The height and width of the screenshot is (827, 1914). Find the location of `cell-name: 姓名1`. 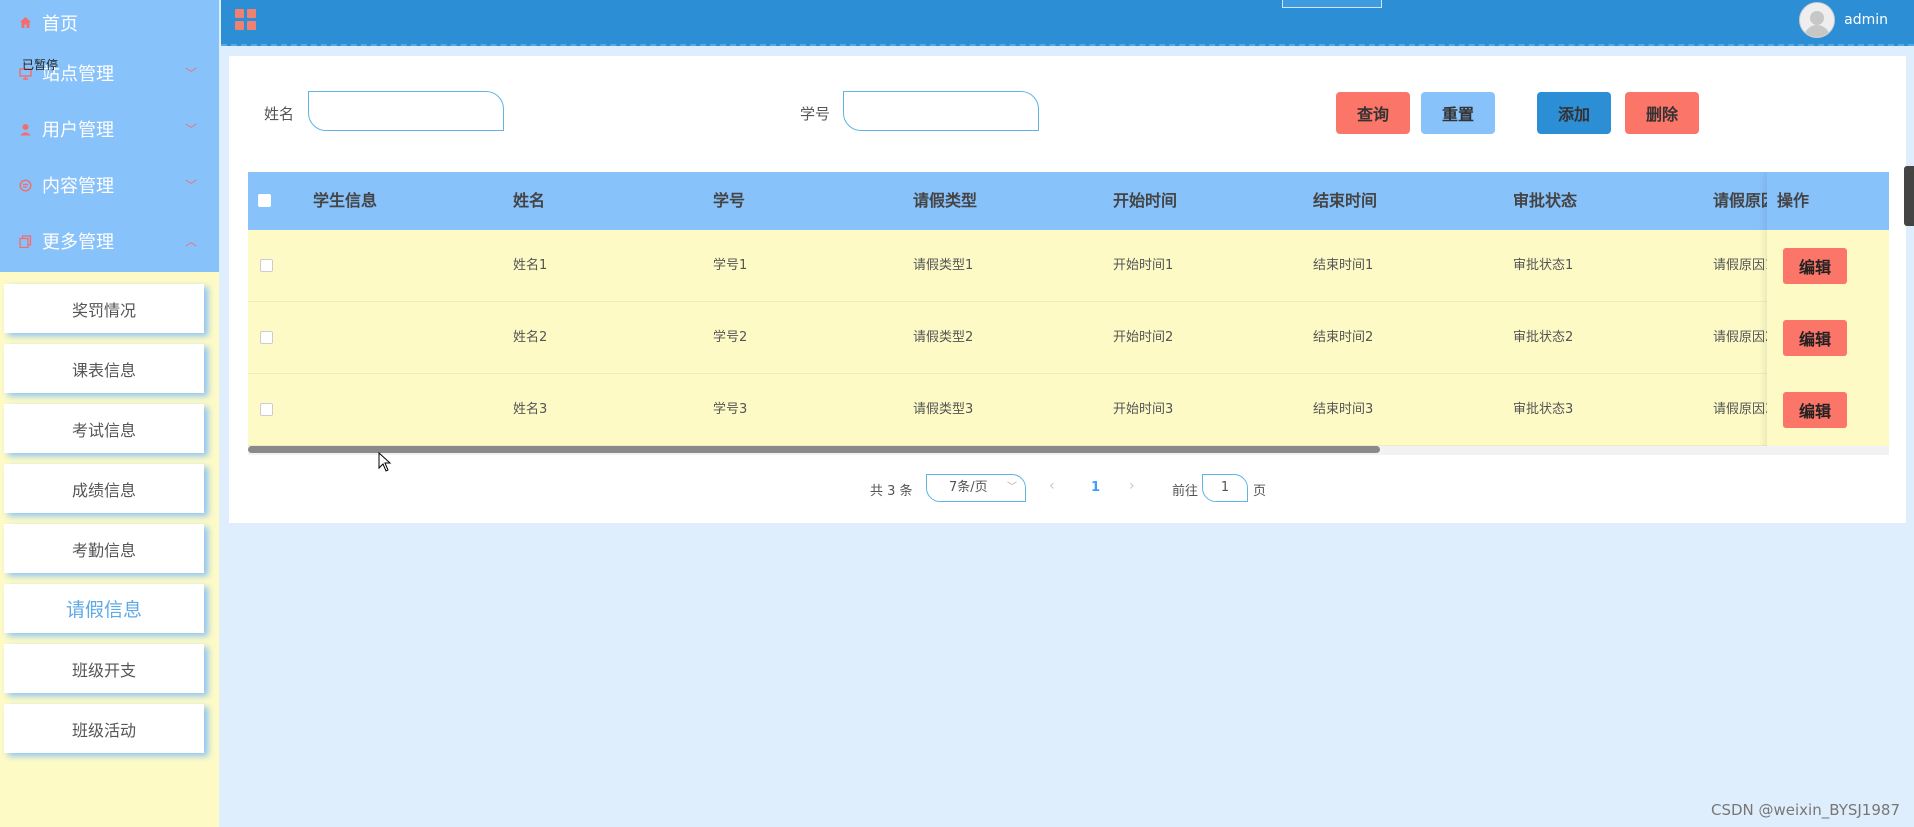

cell-name: 姓名1 is located at coordinates (530, 265).